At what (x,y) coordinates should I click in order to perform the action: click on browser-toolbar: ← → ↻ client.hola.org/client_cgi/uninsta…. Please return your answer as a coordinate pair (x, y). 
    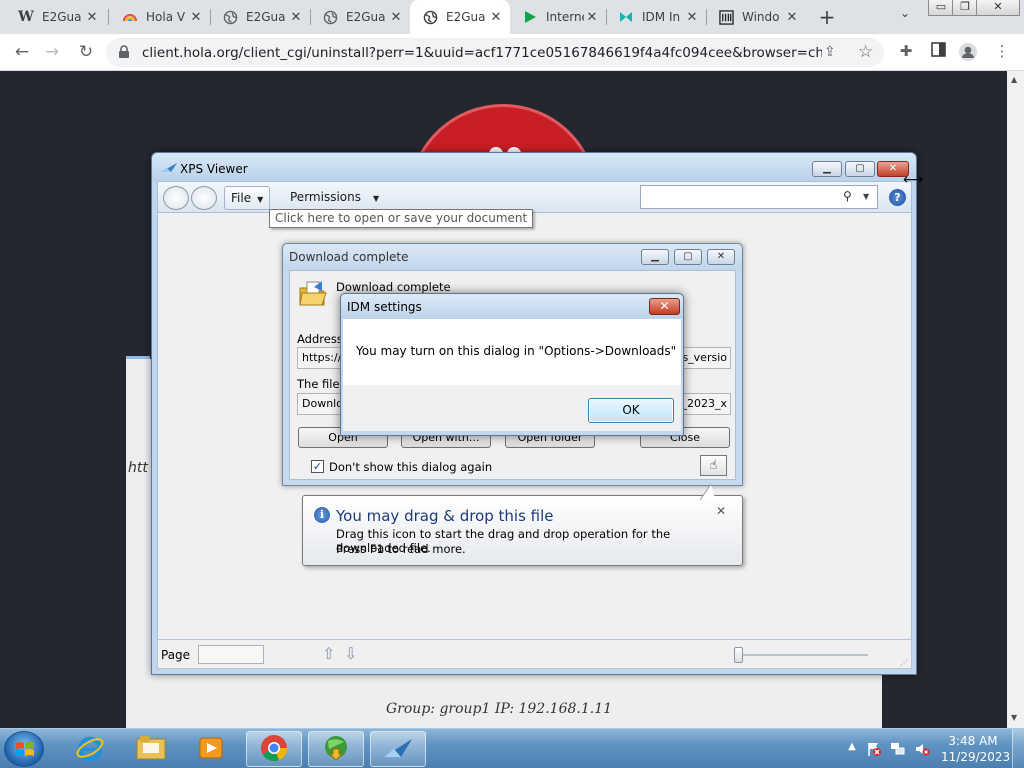
    Looking at the image, I should click on (512, 52).